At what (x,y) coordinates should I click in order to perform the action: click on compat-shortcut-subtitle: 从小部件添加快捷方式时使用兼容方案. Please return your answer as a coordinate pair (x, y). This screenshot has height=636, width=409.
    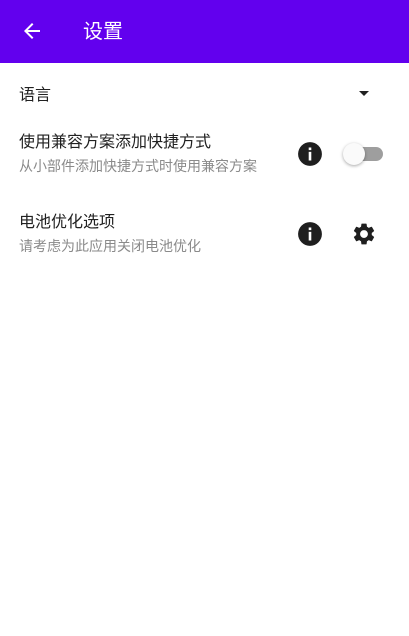
    Looking at the image, I should click on (138, 167).